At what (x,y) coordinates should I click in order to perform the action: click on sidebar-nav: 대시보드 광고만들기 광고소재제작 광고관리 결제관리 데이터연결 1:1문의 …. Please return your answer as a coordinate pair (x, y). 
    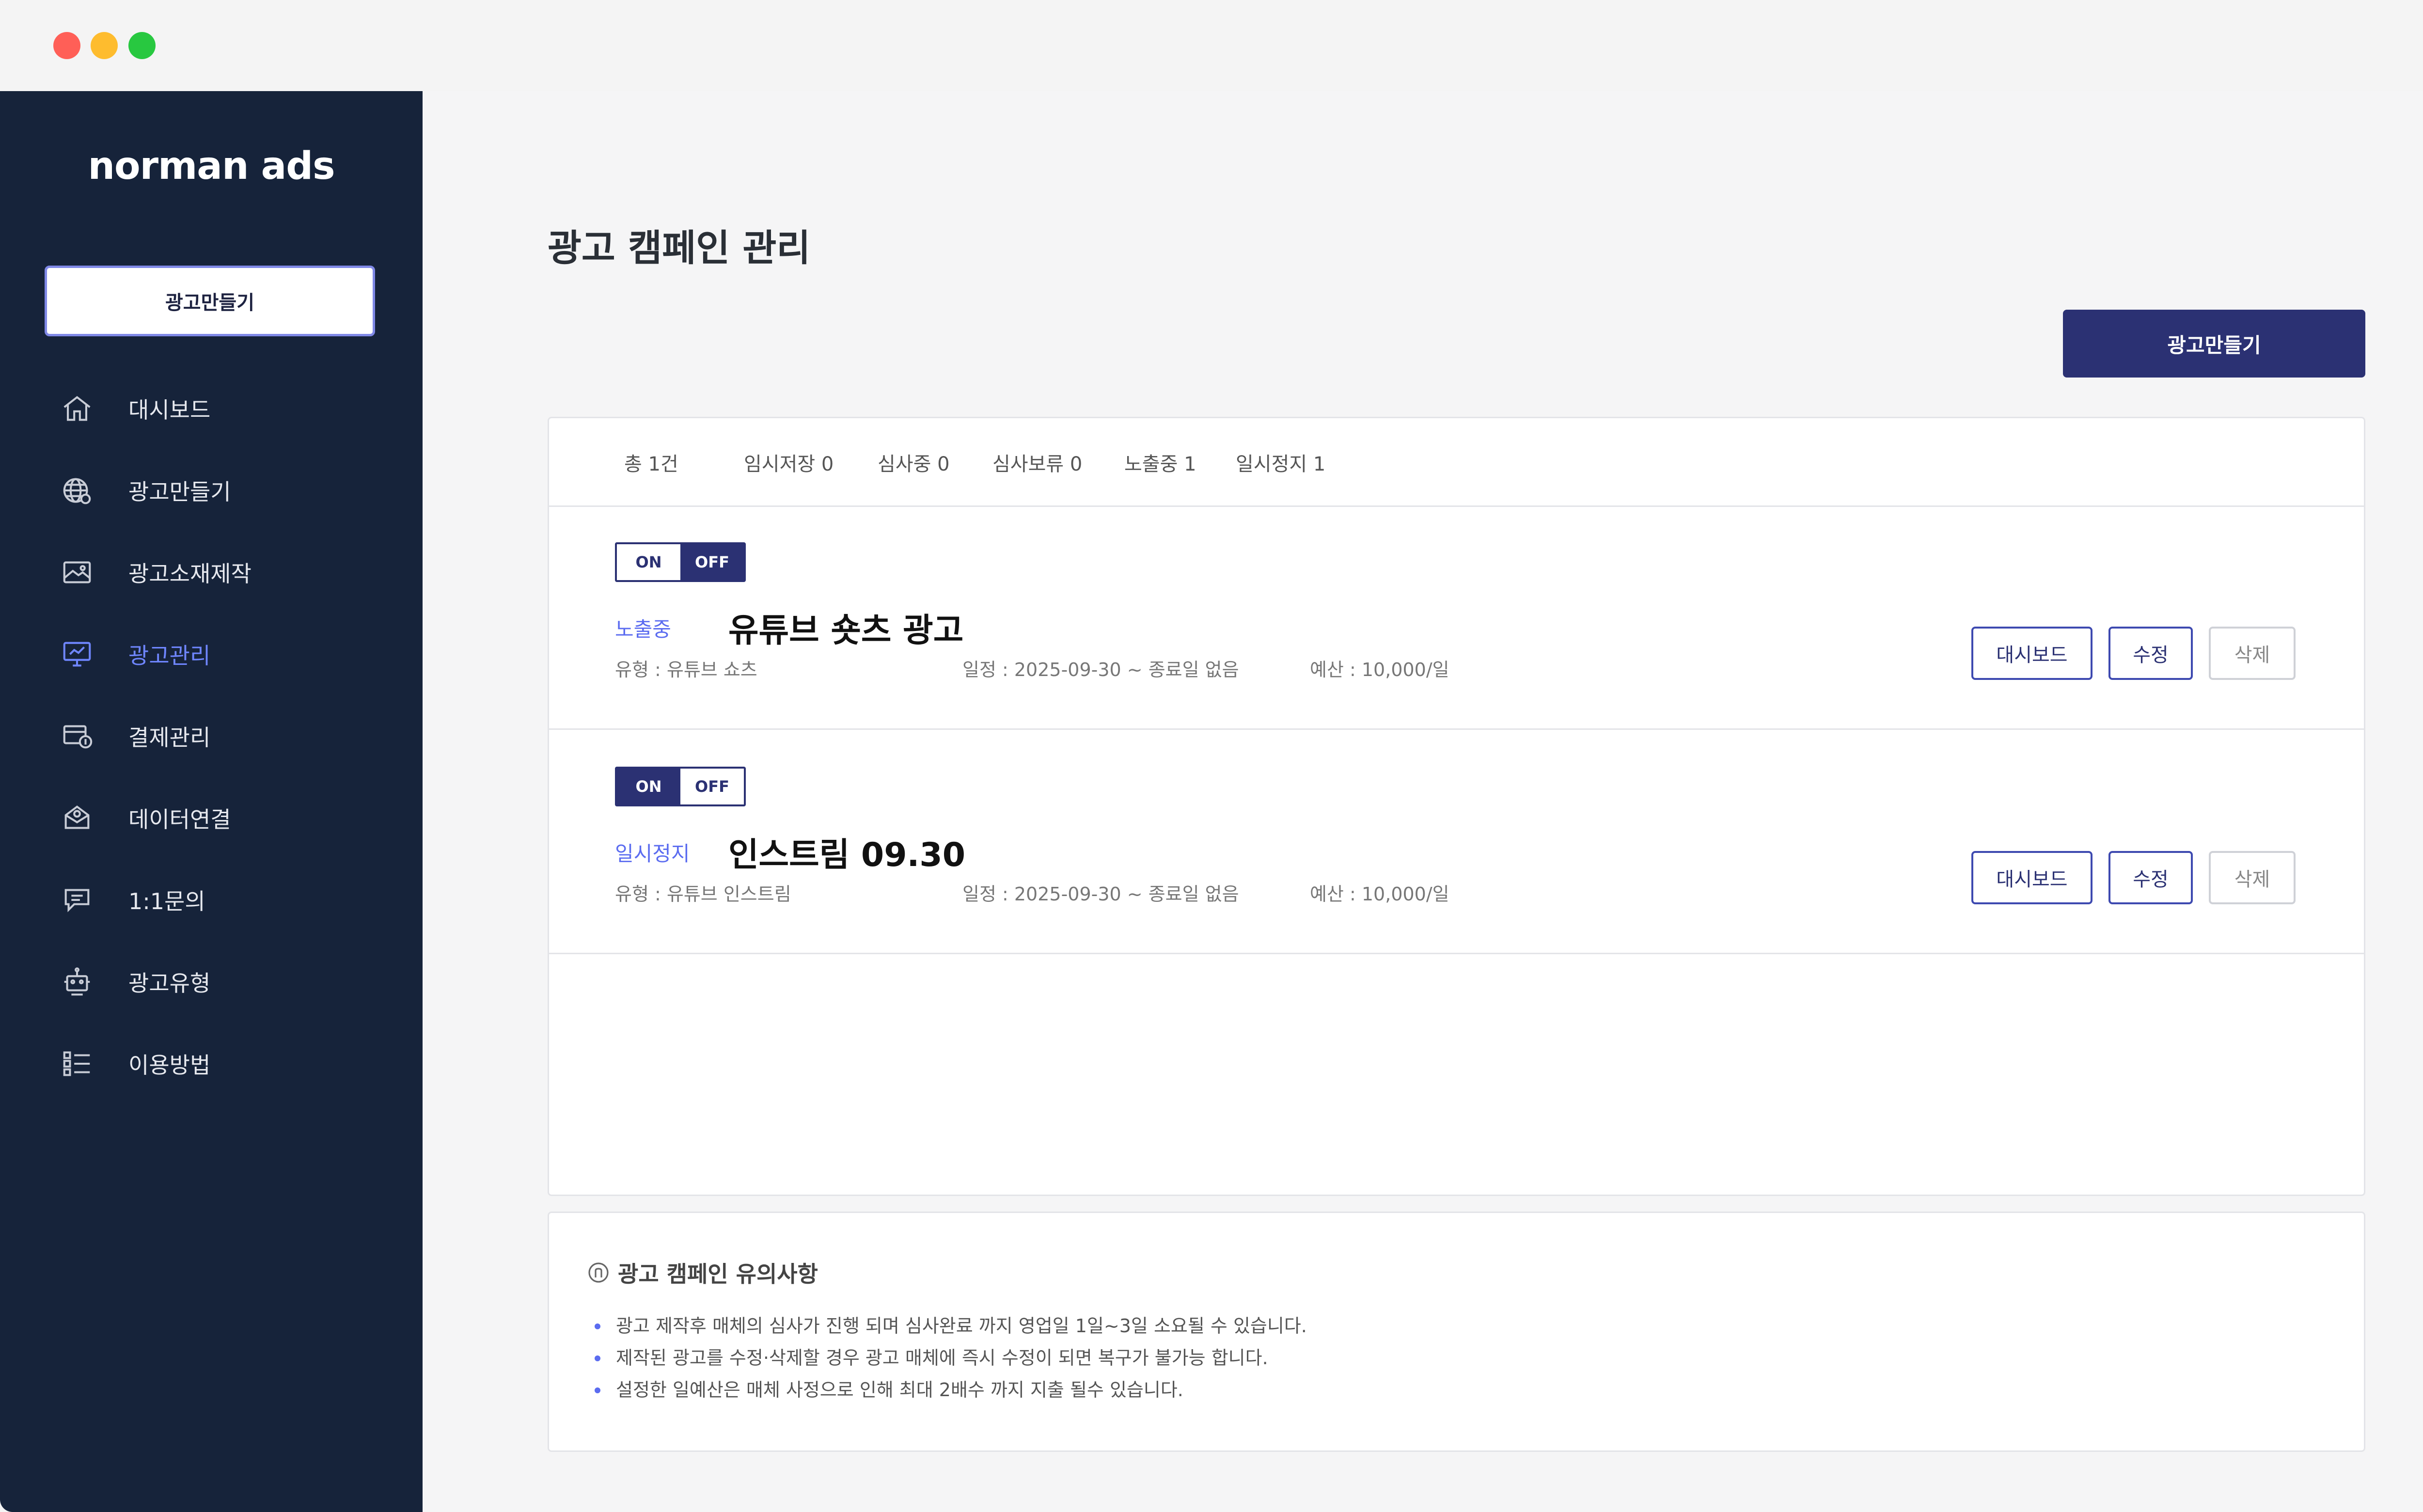
    Looking at the image, I should click on (211, 735).